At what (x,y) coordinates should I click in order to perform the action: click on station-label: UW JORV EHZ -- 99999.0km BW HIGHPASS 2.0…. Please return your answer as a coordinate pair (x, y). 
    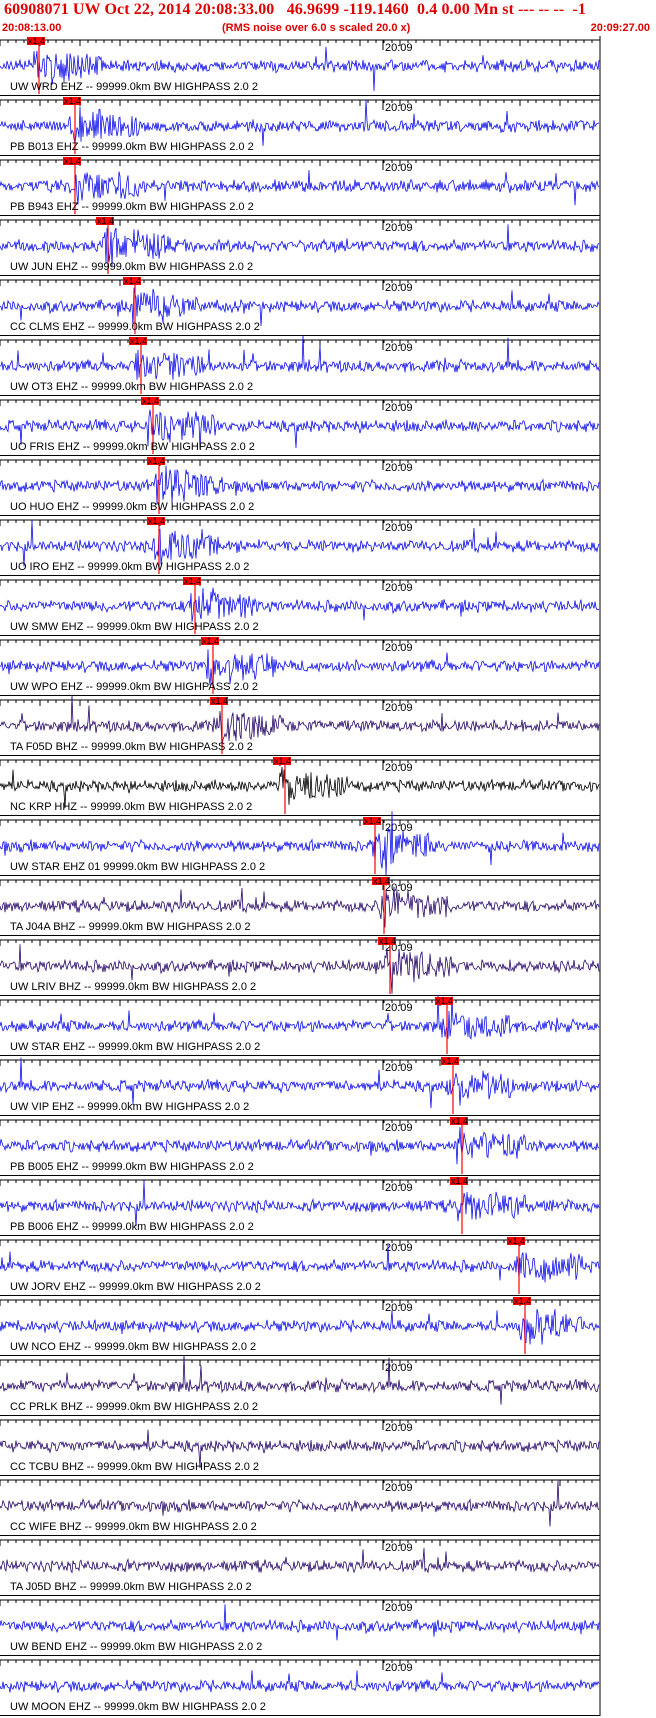
    Looking at the image, I should click on (135, 1287).